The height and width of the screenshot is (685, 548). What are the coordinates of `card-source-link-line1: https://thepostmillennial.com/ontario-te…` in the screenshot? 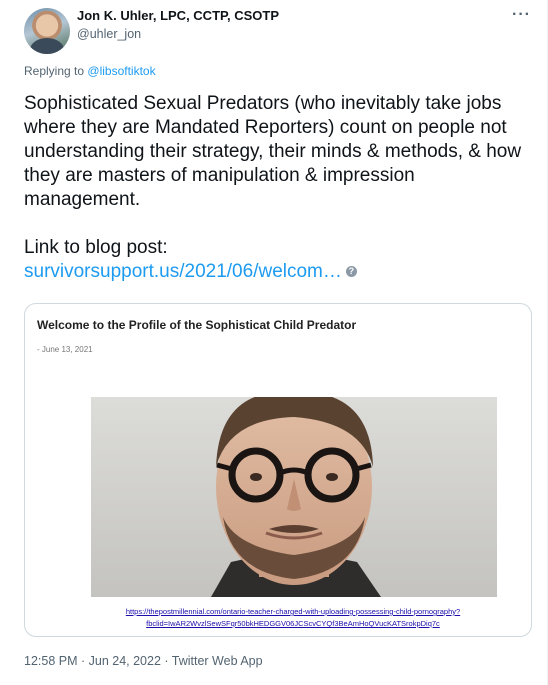 It's located at (293, 611).